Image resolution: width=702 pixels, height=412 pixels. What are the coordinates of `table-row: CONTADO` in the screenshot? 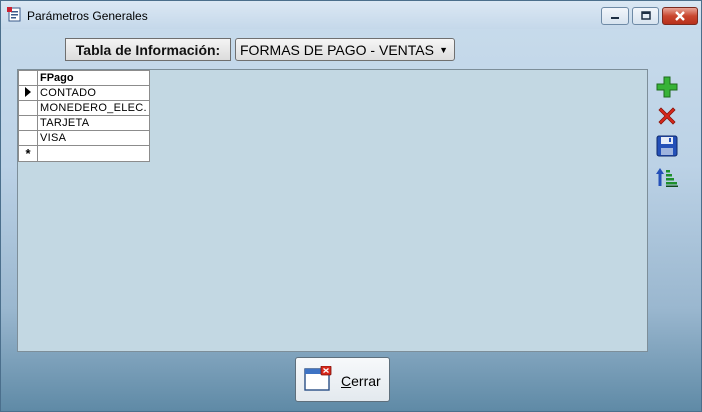 It's located at (84, 93).